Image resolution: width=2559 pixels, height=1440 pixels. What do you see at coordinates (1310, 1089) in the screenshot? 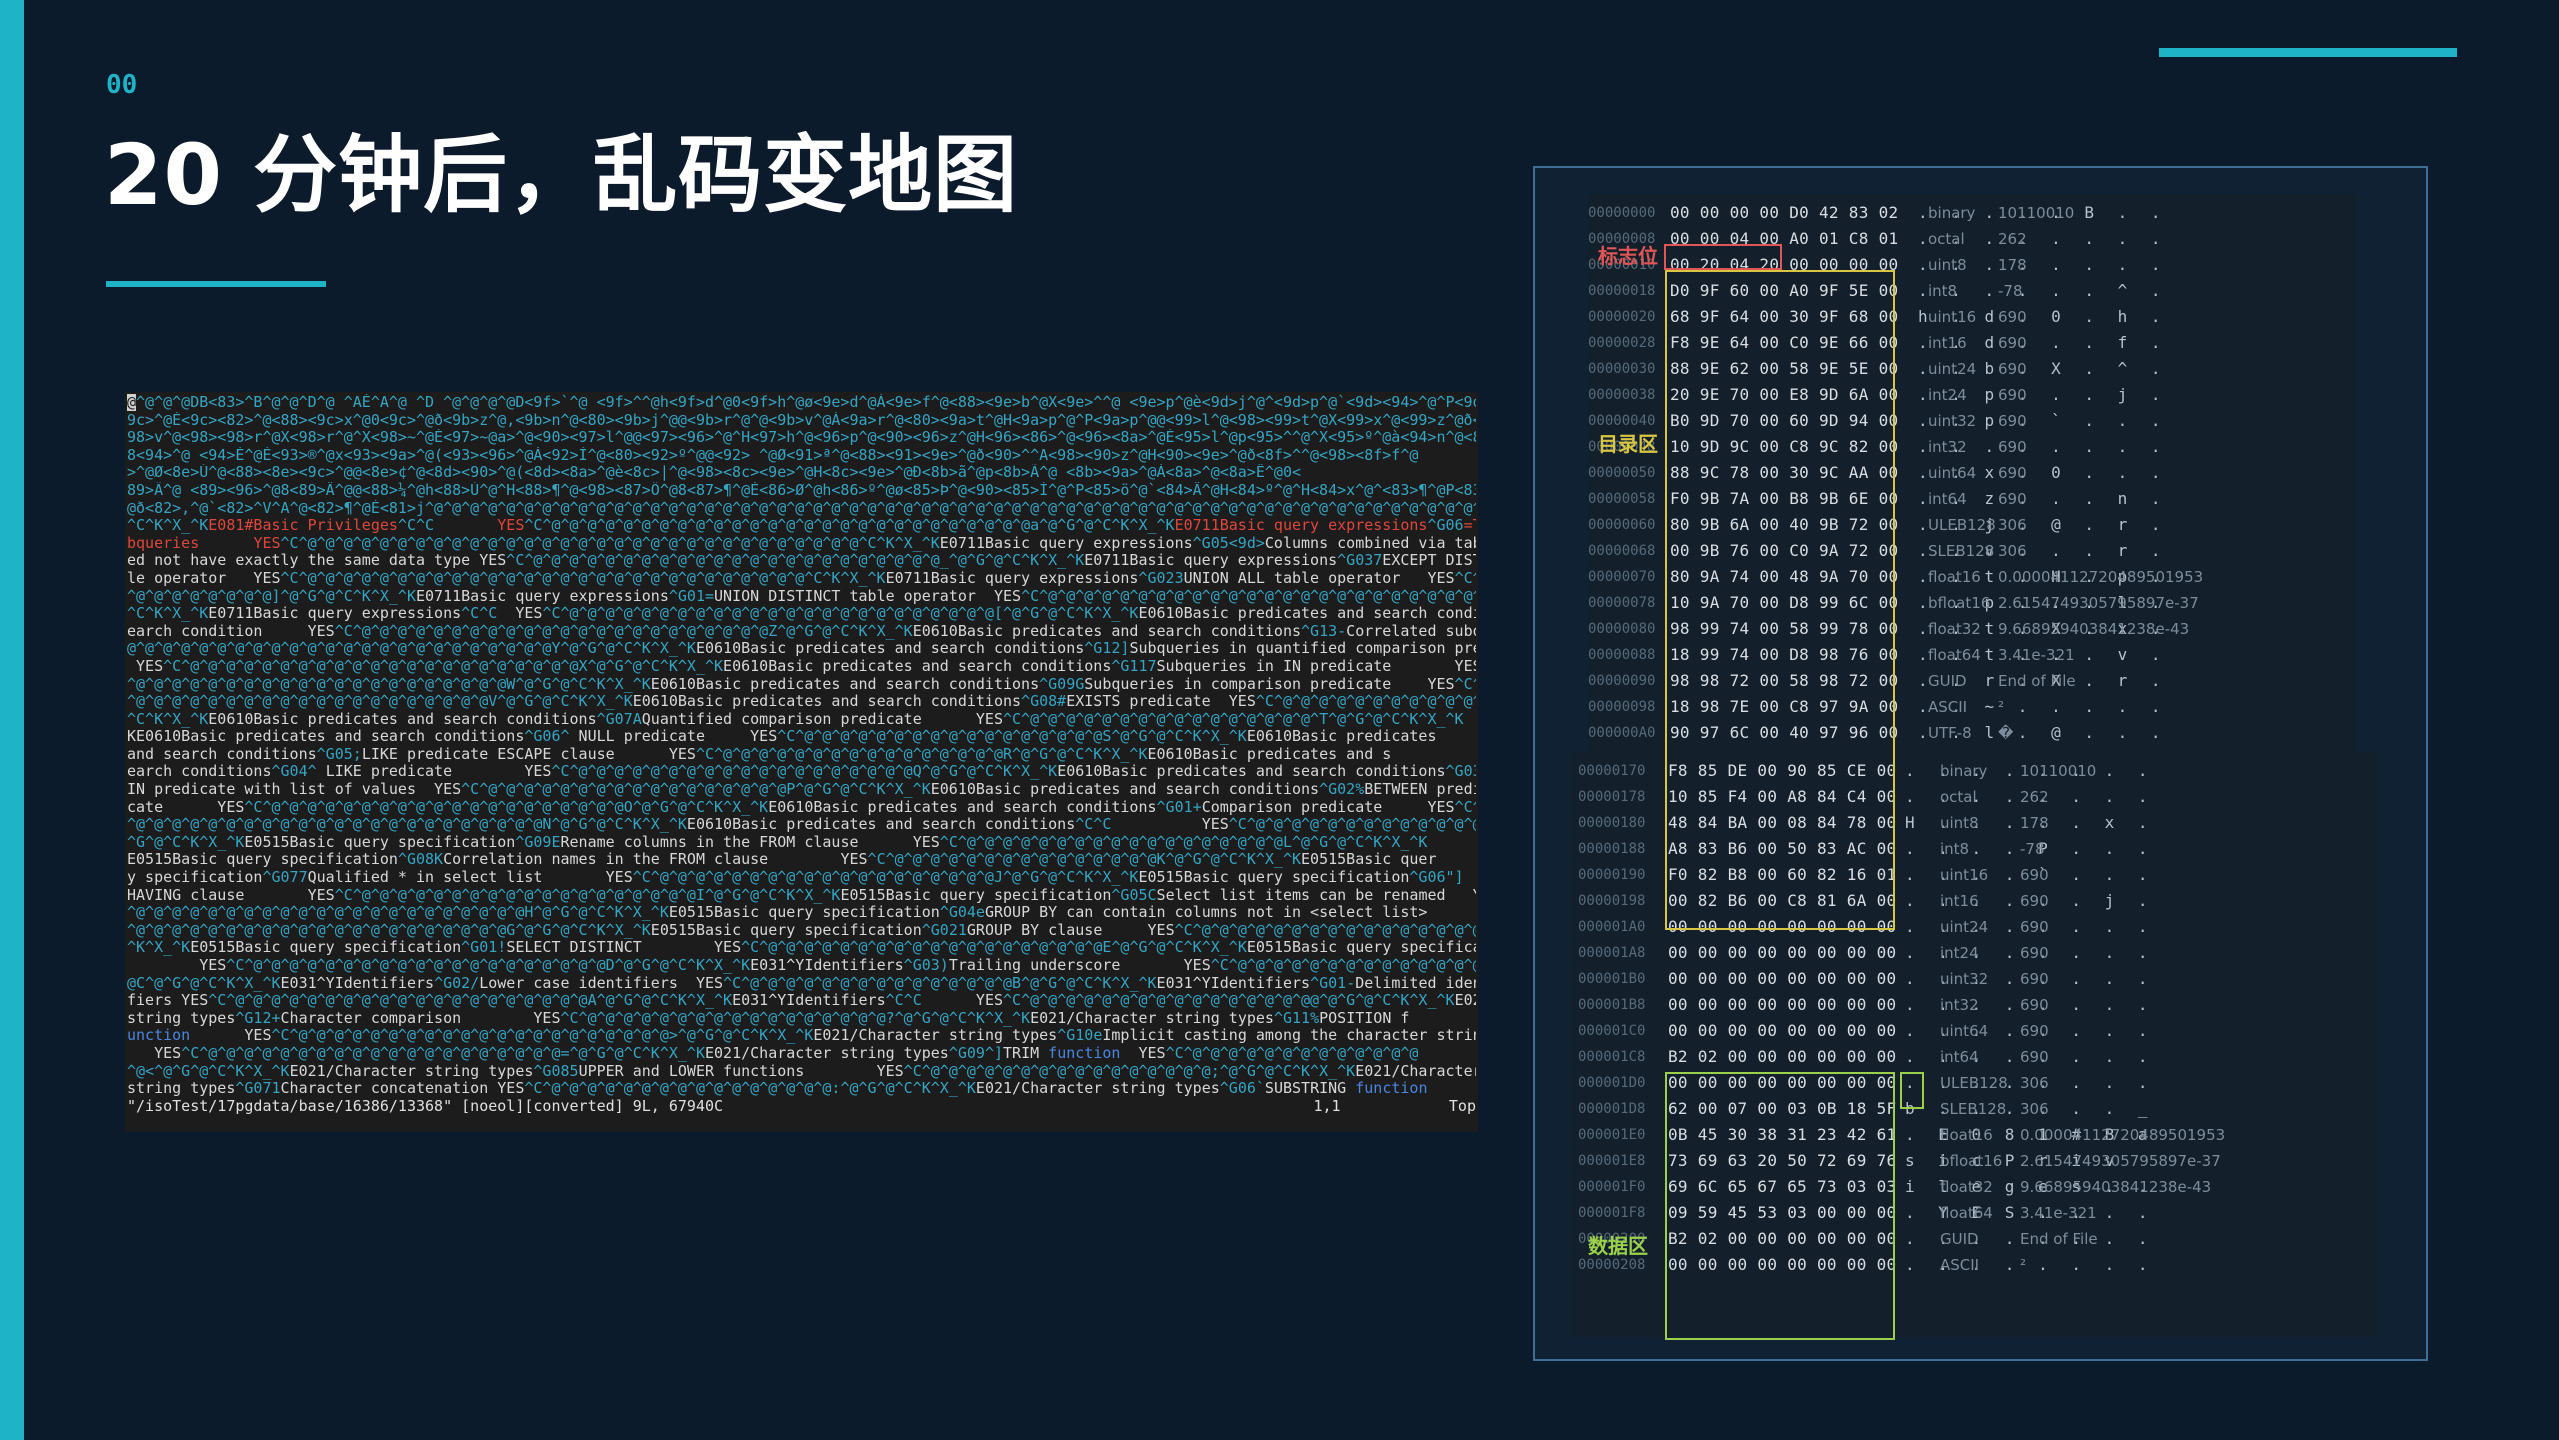
I see `terminal-text-segment: SUBSTRING` at bounding box center [1310, 1089].